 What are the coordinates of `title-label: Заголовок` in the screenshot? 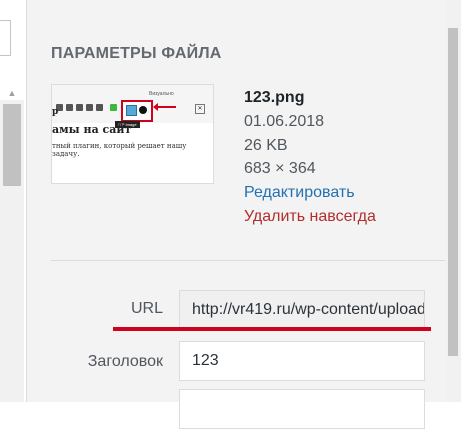 It's located at (125, 361).